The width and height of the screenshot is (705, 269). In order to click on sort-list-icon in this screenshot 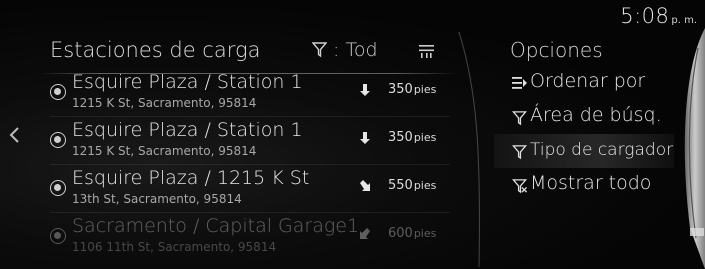, I will do `click(426, 51)`.